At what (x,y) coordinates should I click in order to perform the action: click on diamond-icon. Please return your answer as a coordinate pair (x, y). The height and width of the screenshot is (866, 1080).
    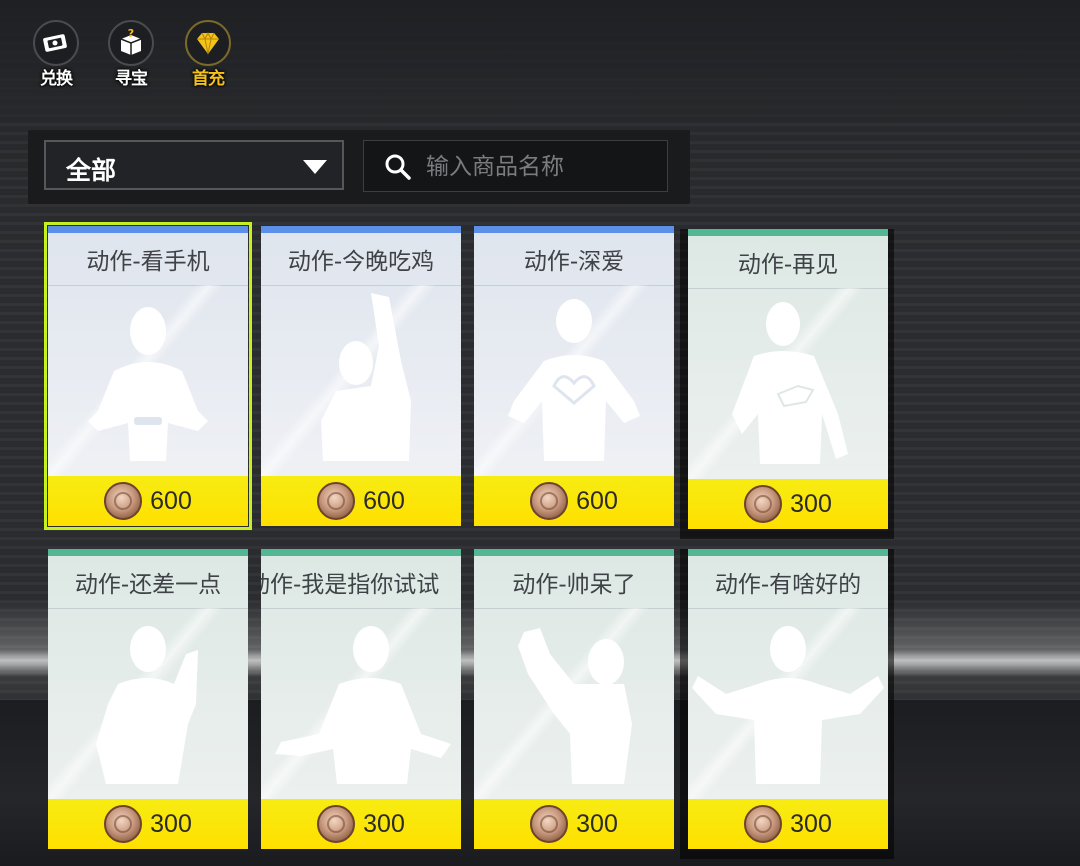
    Looking at the image, I should click on (208, 43).